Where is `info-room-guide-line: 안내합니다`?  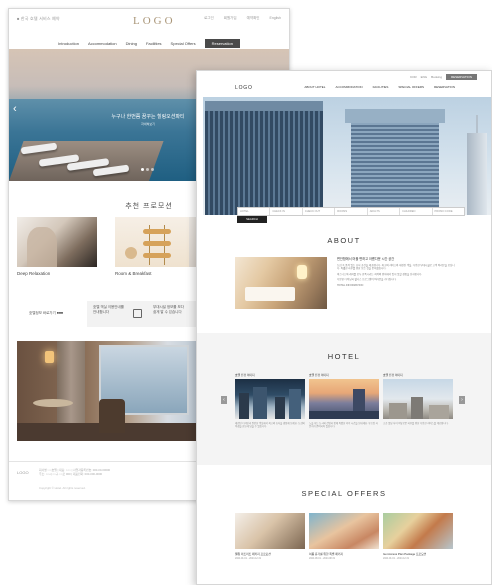
info-room-guide-line: 안내합니다 is located at coordinates (101, 312).